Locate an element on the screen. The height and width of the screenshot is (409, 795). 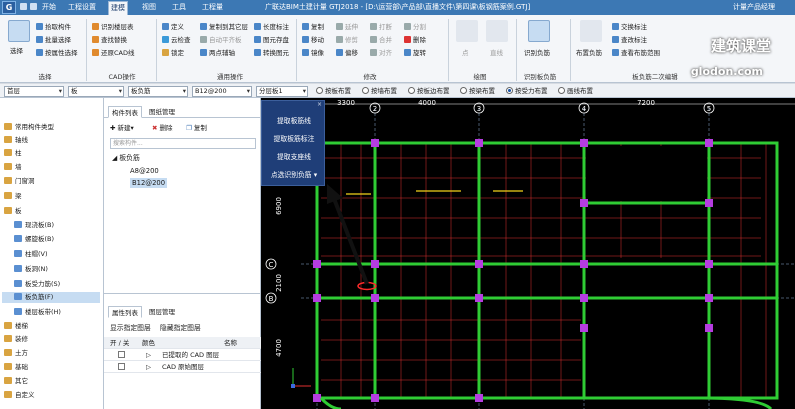
show-layer-option: 显示指定图层 is located at coordinates (130, 328).